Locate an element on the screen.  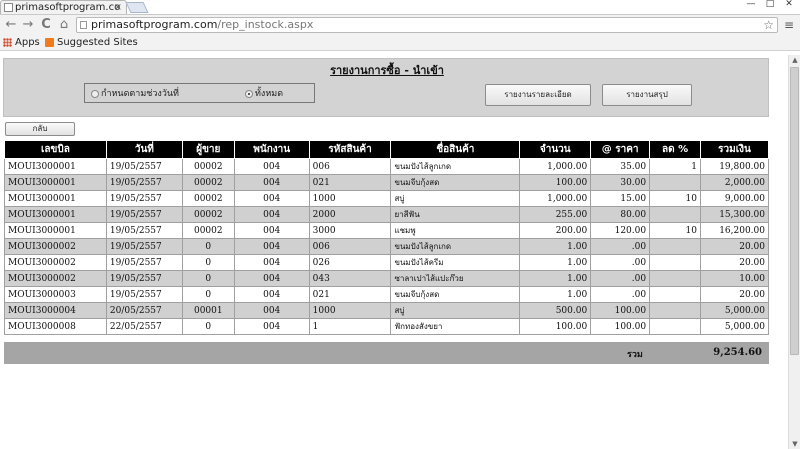
cell-product-code: 043 is located at coordinates (350, 278).